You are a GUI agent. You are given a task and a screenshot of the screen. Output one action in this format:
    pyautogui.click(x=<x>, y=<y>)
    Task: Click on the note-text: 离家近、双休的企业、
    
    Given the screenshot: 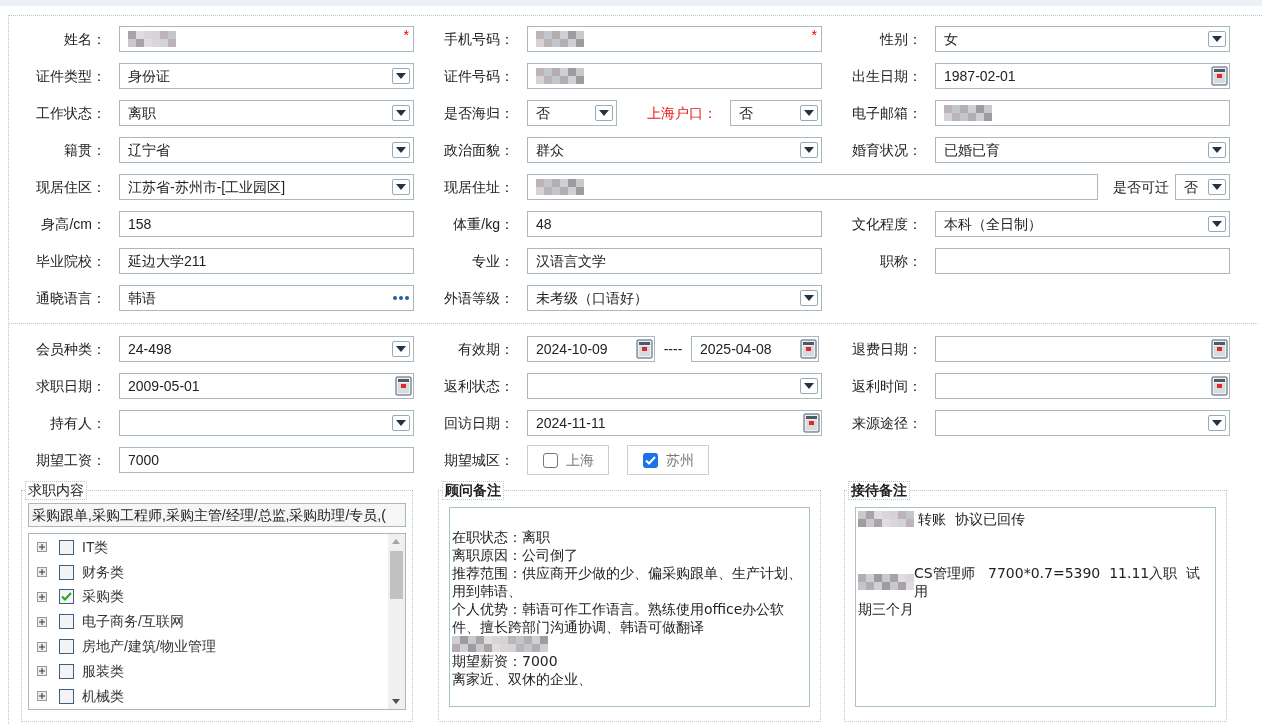 What is the action you would take?
    pyautogui.click(x=522, y=679)
    